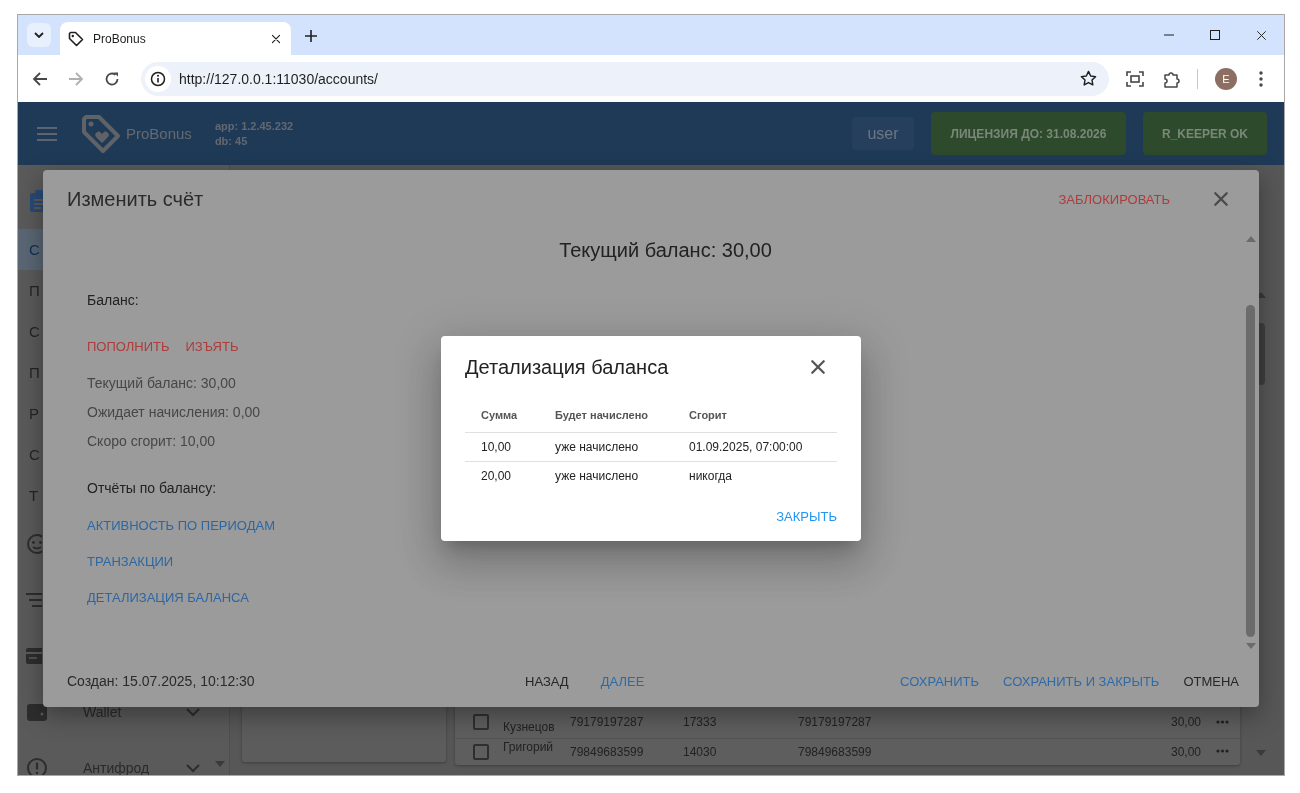 Image resolution: width=1300 pixels, height=793 pixels. I want to click on brand-name: ProBonus, so click(159, 133).